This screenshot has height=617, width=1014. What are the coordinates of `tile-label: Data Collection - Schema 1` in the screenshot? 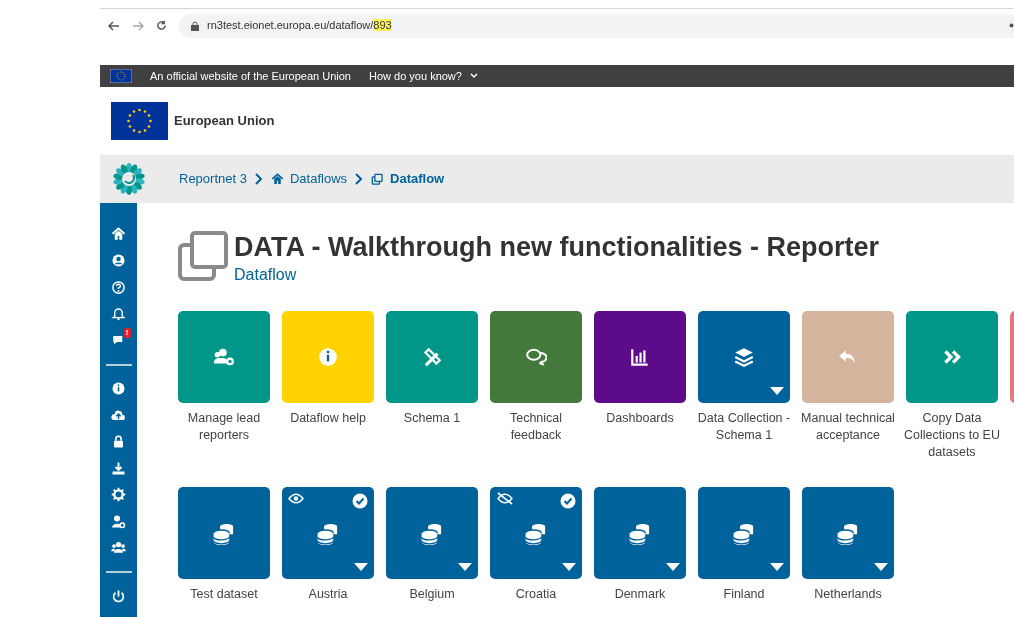 It's located at (744, 427).